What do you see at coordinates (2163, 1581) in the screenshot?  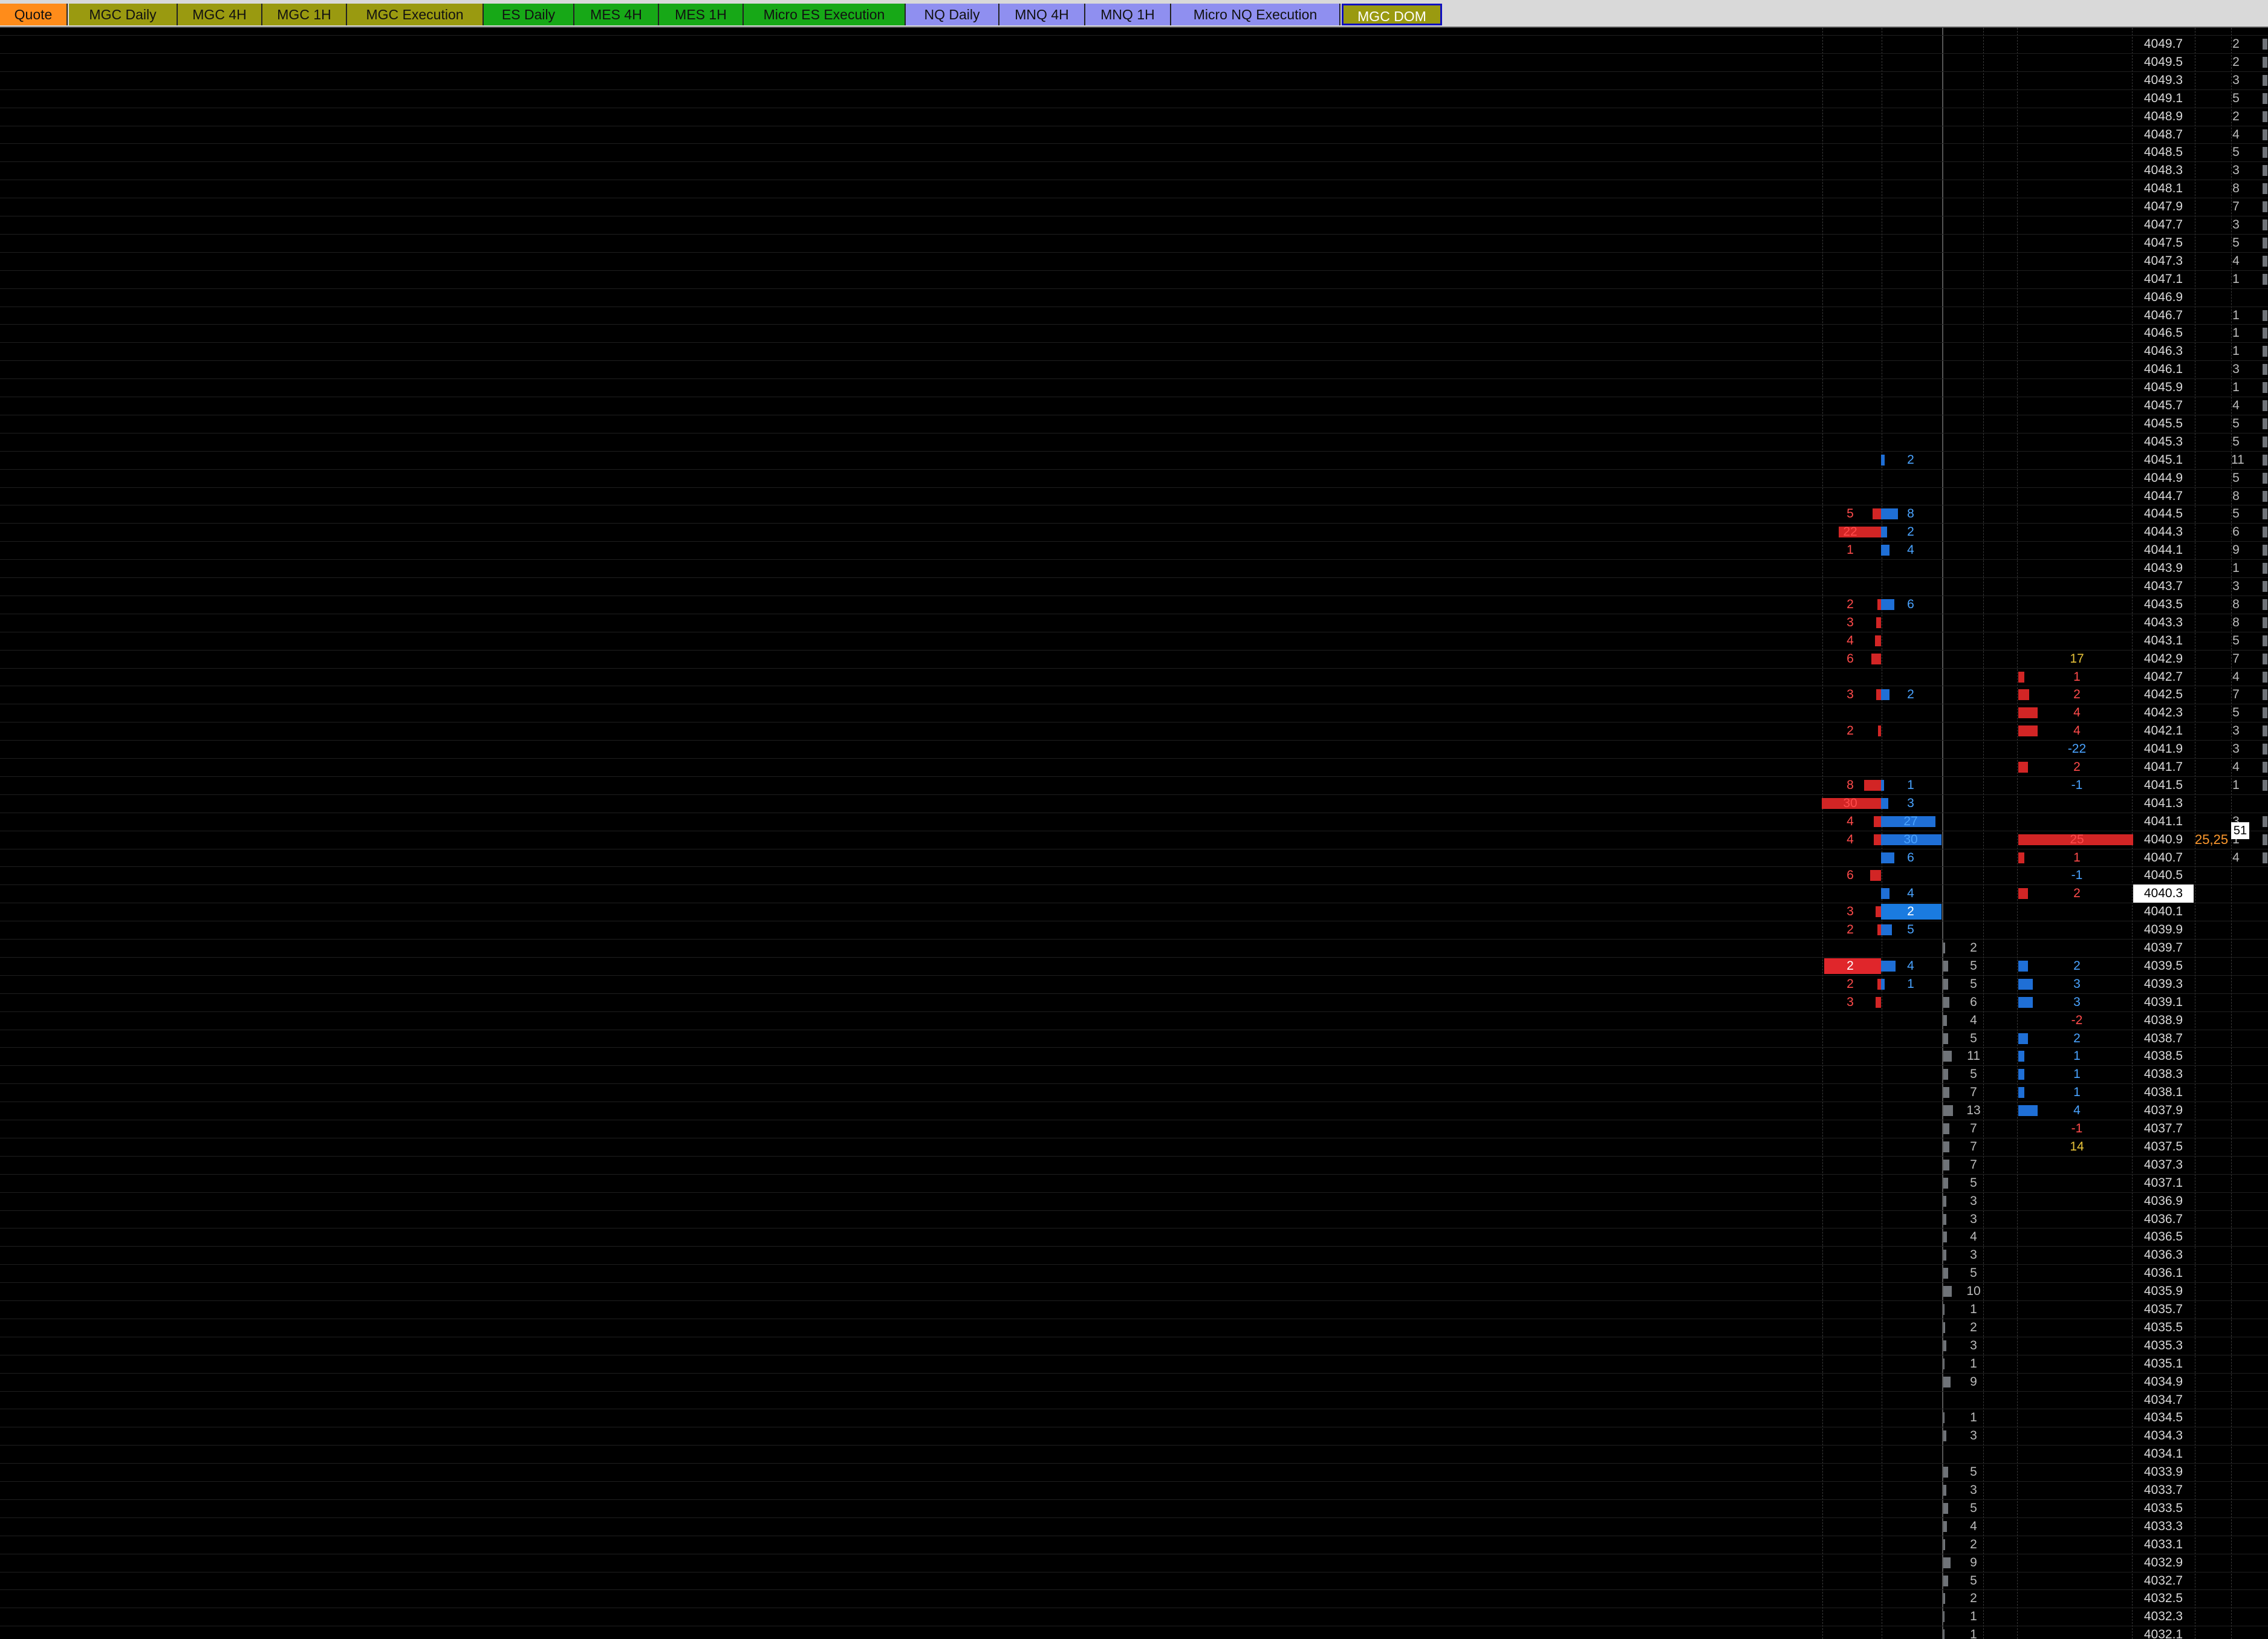 I see `price-cell: 4032.7` at bounding box center [2163, 1581].